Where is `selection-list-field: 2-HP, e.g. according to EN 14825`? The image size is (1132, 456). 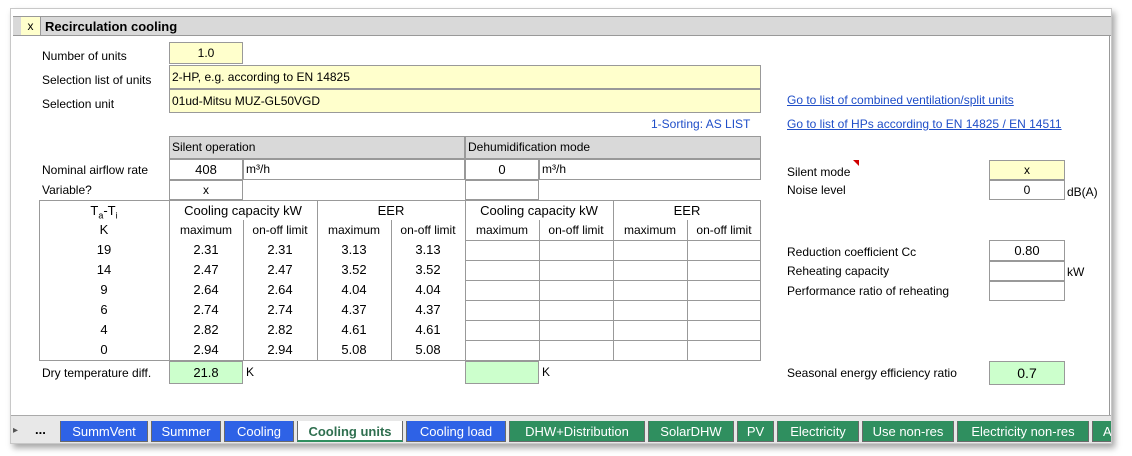
selection-list-field: 2-HP, e.g. according to EN 14825 is located at coordinates (465, 77).